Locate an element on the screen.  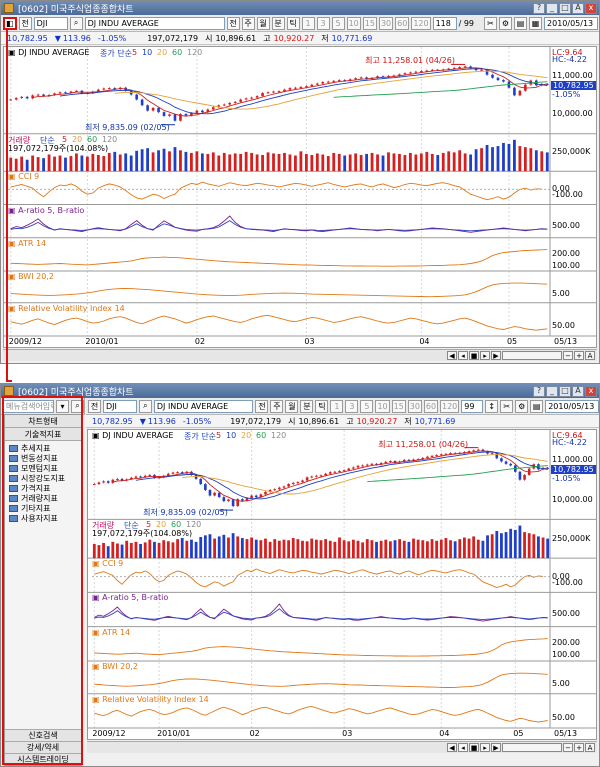
count-input: 118 is located at coordinates (444, 23).